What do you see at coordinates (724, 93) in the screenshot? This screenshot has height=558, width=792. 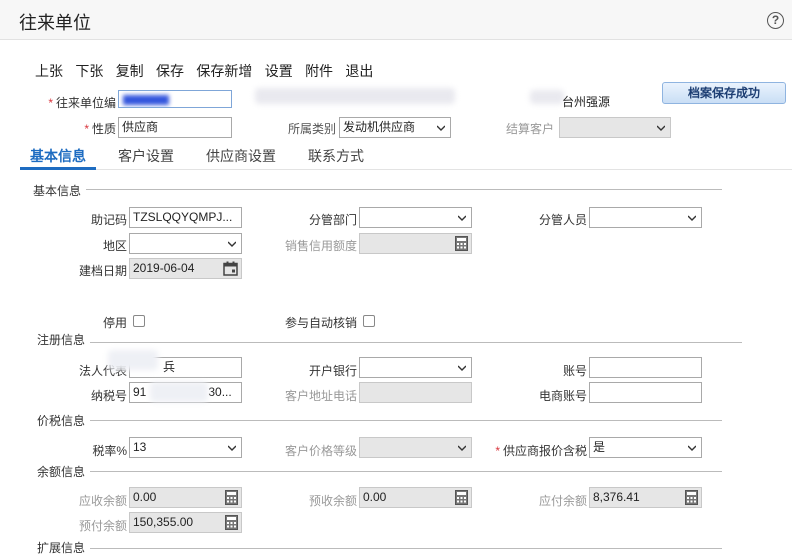 I see `save-success-toast: 档案保存成功` at bounding box center [724, 93].